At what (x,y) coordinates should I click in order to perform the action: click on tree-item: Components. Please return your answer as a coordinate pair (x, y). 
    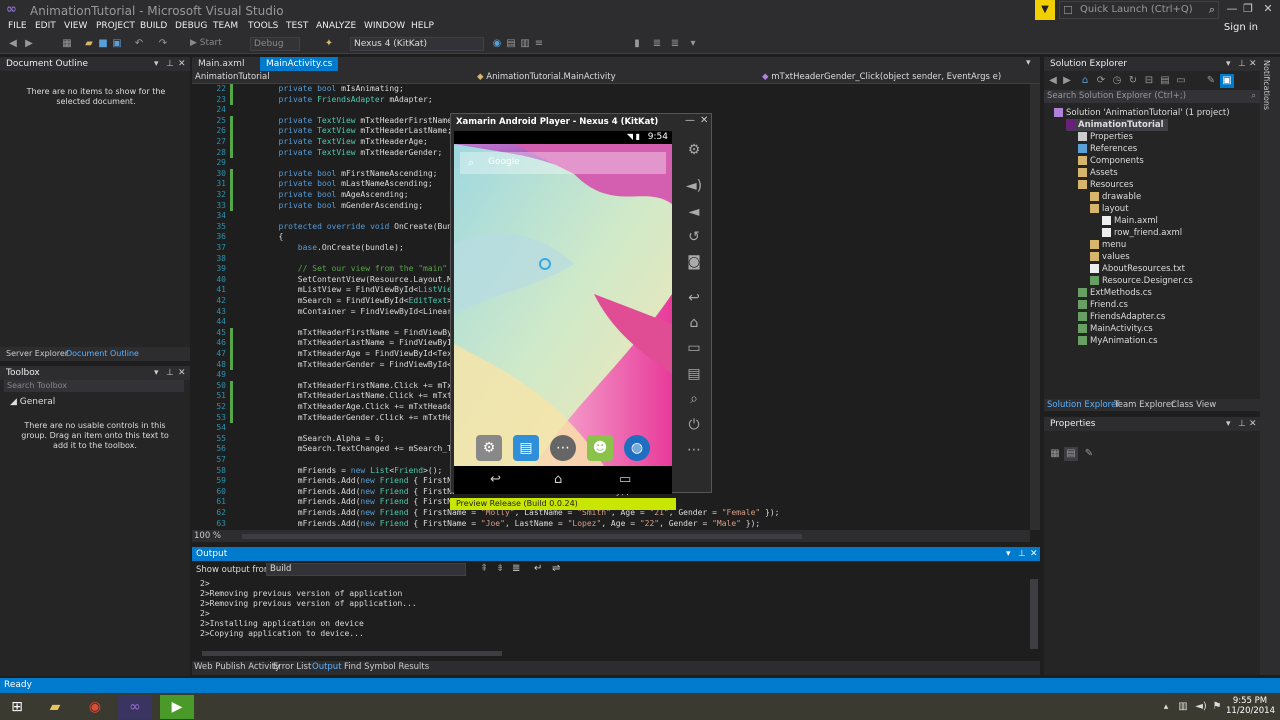
    Looking at the image, I should click on (1111, 161).